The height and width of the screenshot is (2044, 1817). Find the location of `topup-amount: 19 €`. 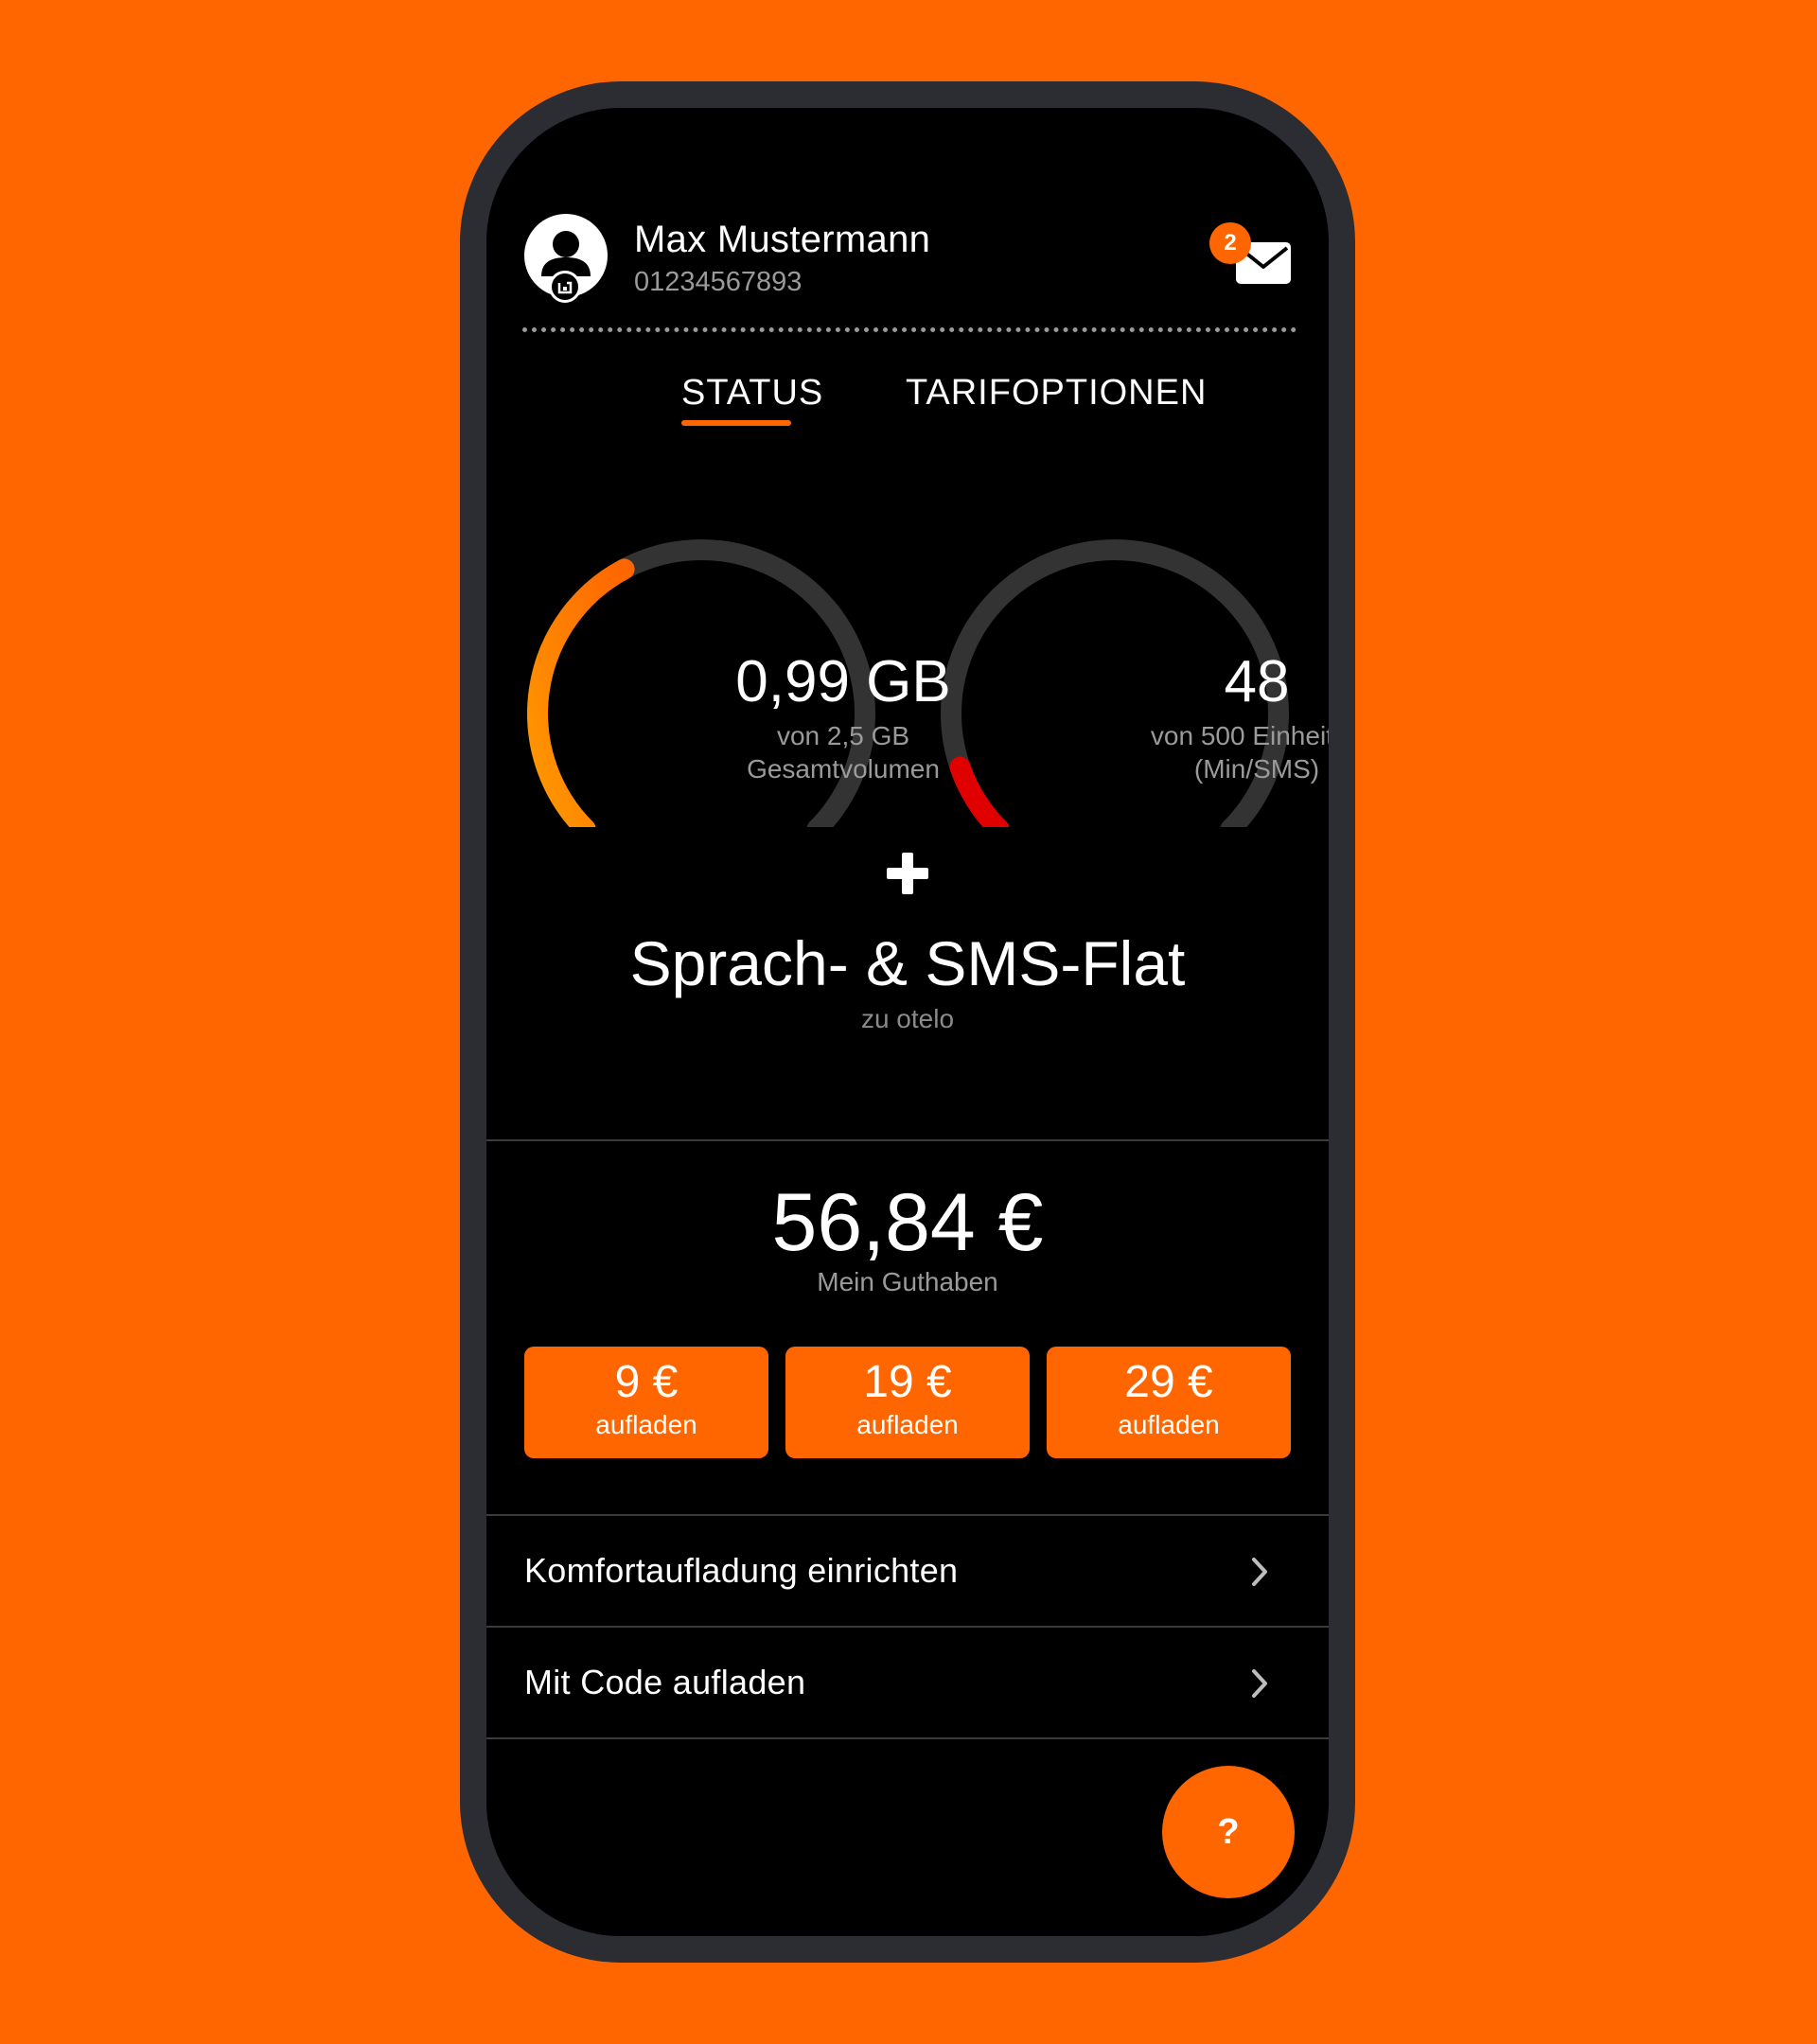

topup-amount: 19 € is located at coordinates (907, 1382).